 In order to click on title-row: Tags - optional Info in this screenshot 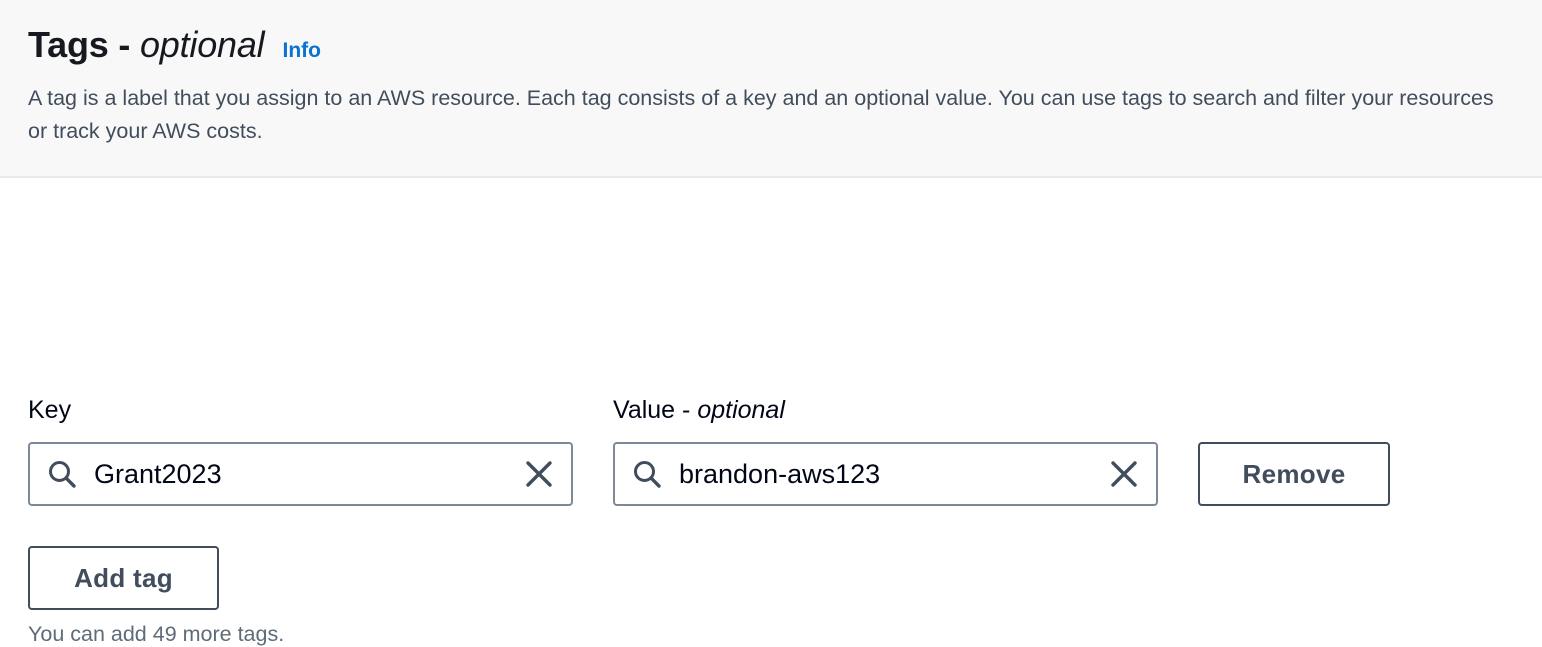, I will do `click(771, 46)`.